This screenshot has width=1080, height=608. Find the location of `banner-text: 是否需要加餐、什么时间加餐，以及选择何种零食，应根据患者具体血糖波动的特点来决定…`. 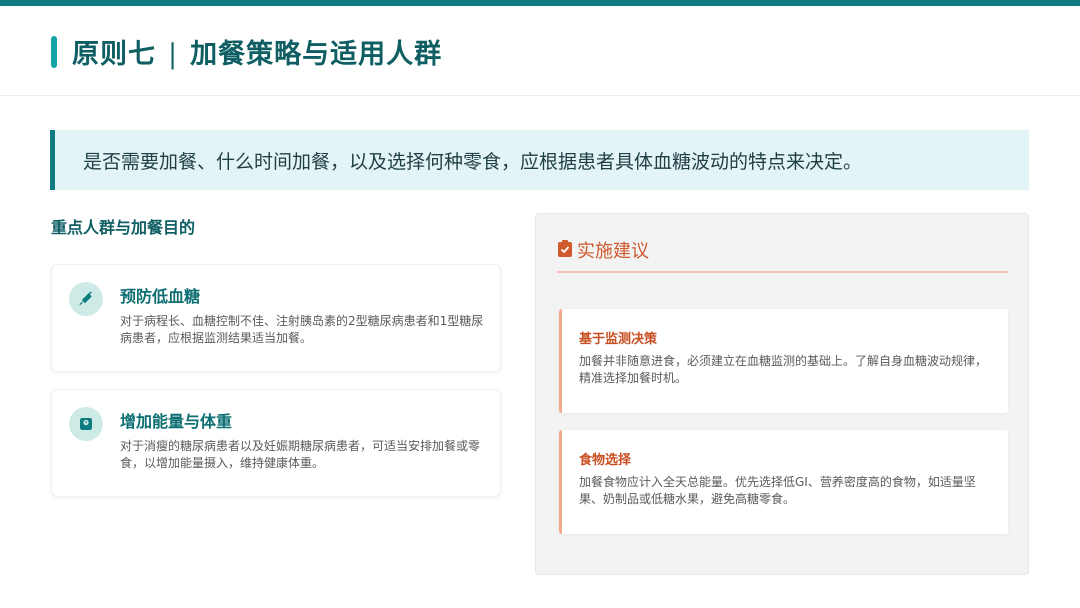

banner-text: 是否需要加餐、什么时间加餐，以及选择何种零食，应根据患者具体血糖波动的特点来决定… is located at coordinates (473, 162).